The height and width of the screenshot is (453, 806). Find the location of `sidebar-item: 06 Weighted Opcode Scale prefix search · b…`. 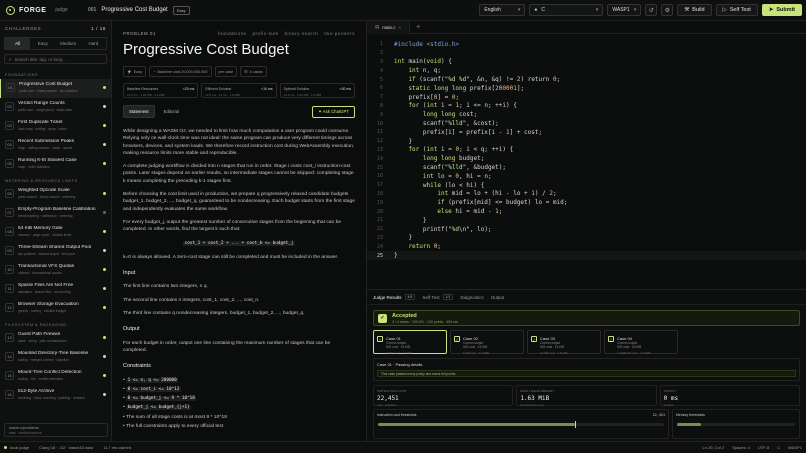

sidebar-item: 06 Weighted Opcode Scale prefix search · b… is located at coordinates (55, 194).